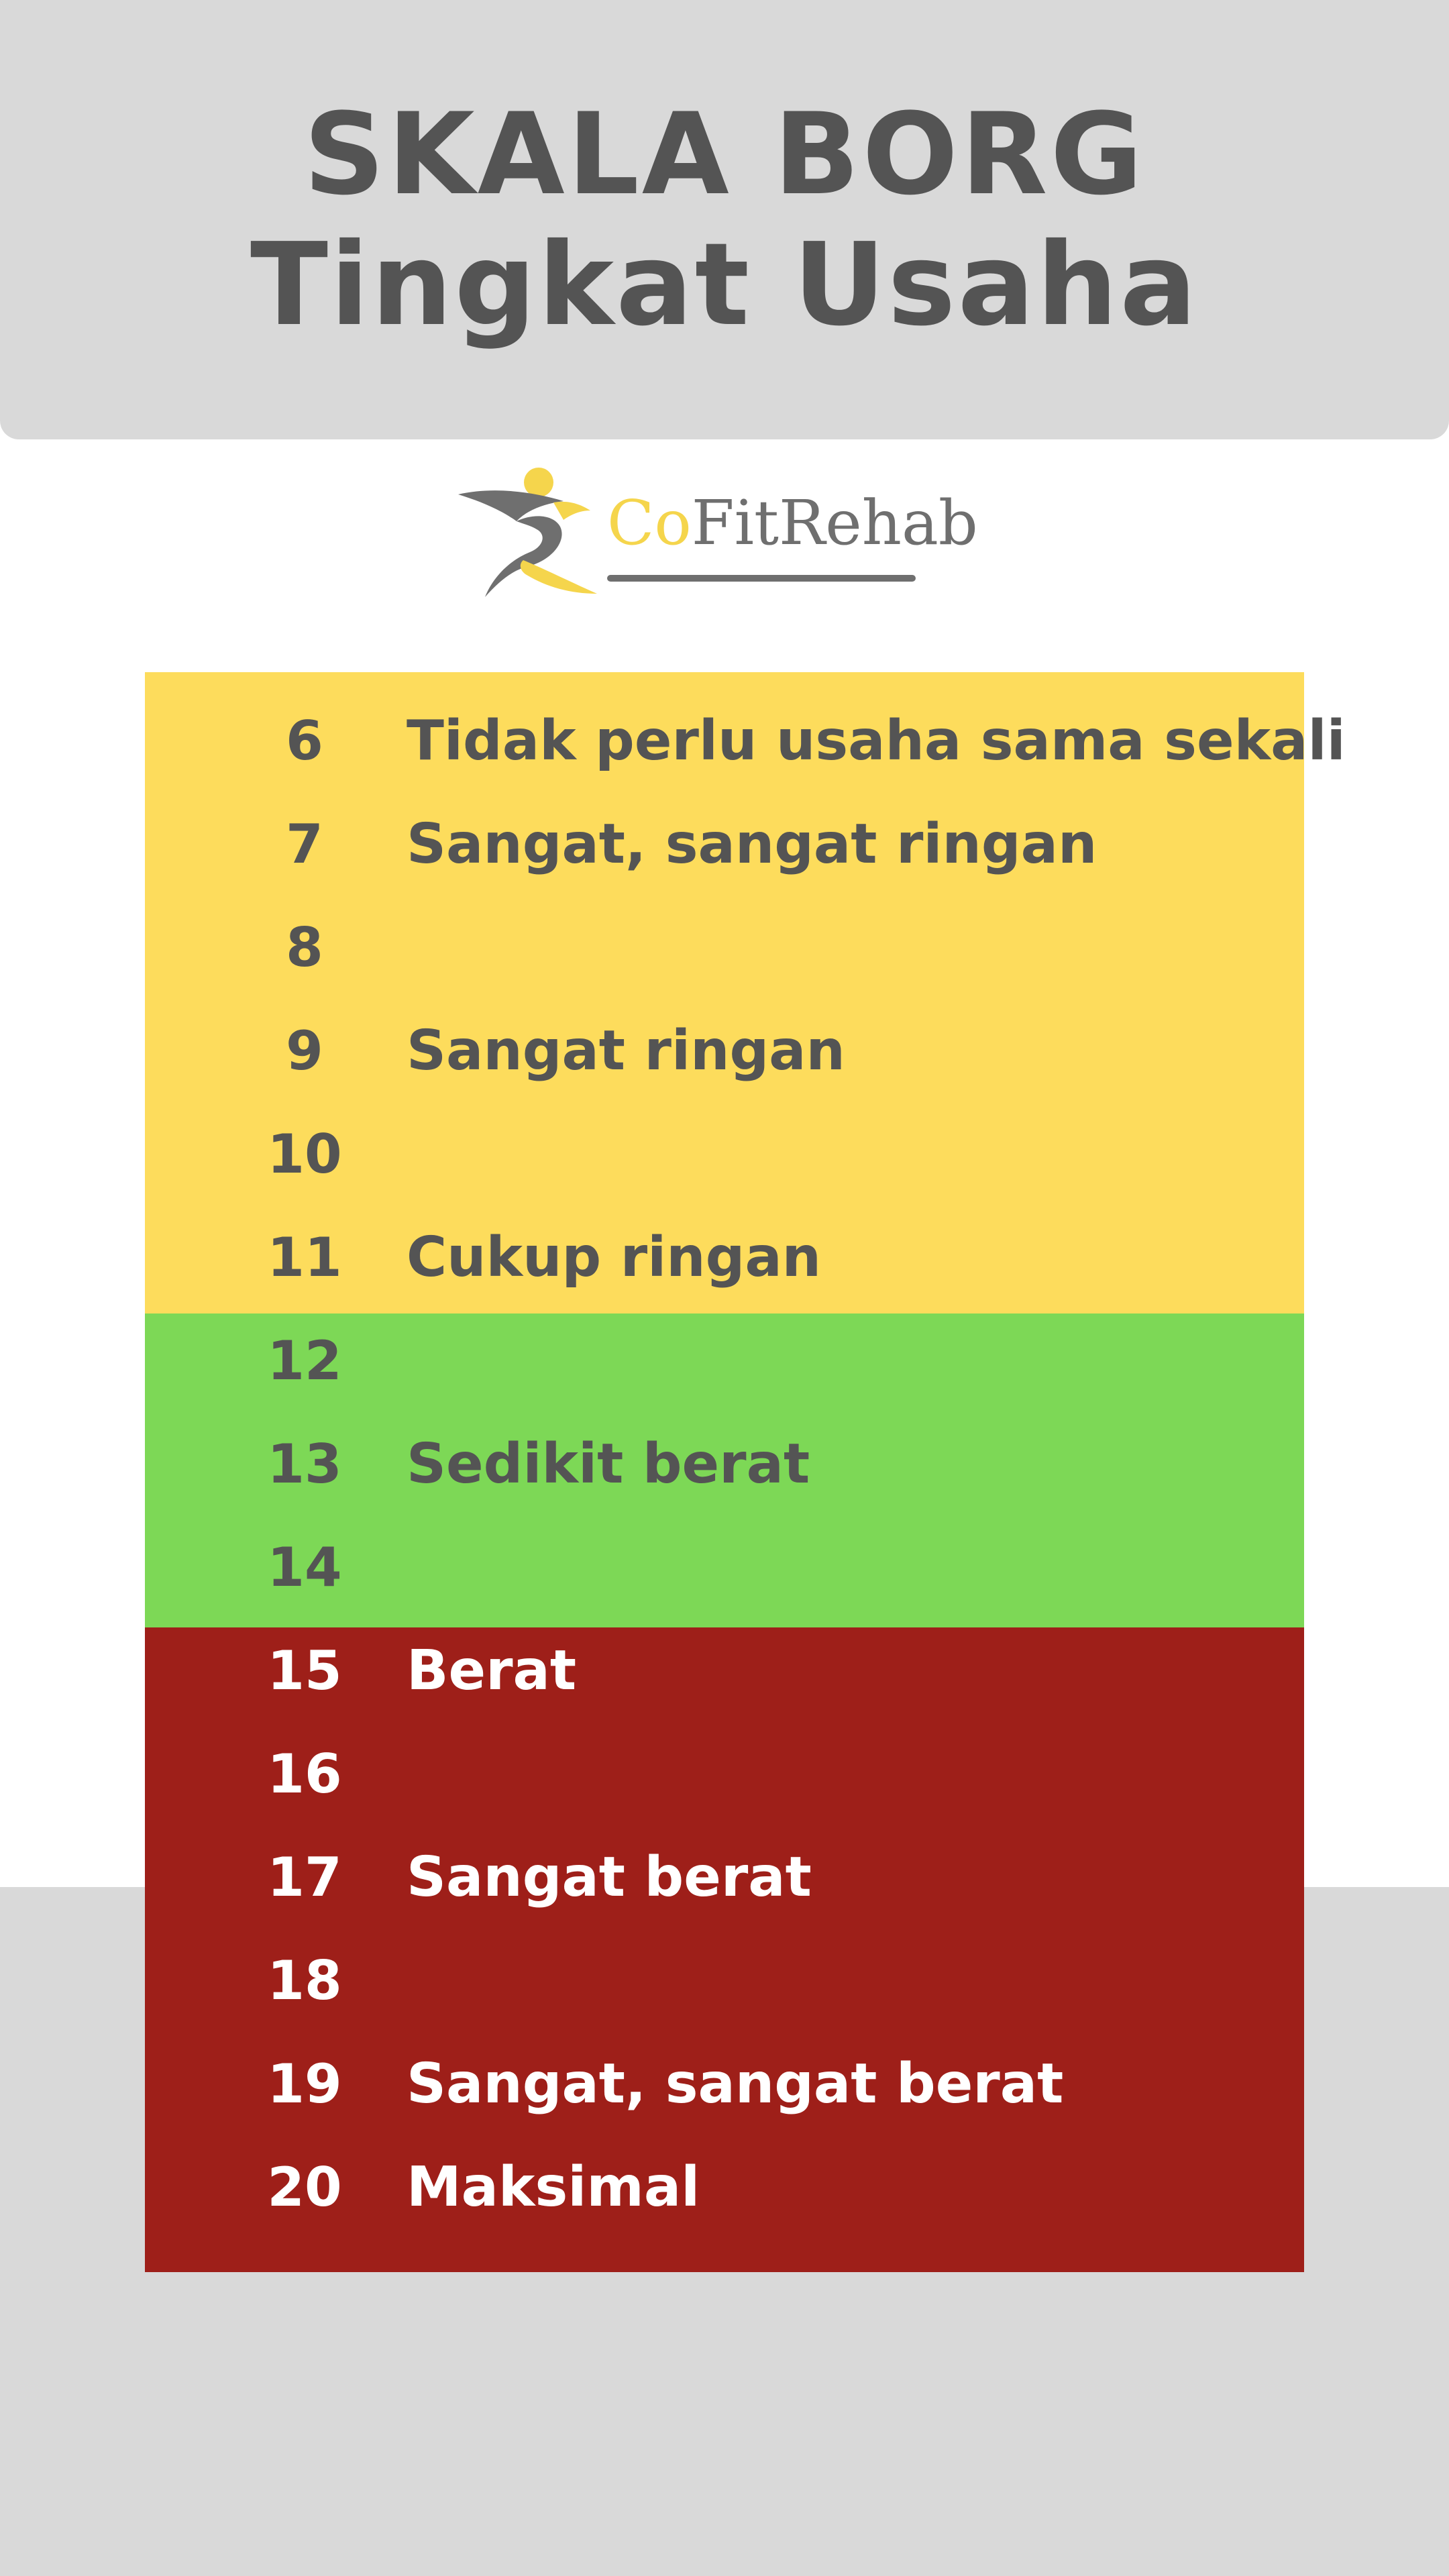 Image resolution: width=1449 pixels, height=2576 pixels. I want to click on cofitrehab-logo: CoFitRehab, so click(715, 537).